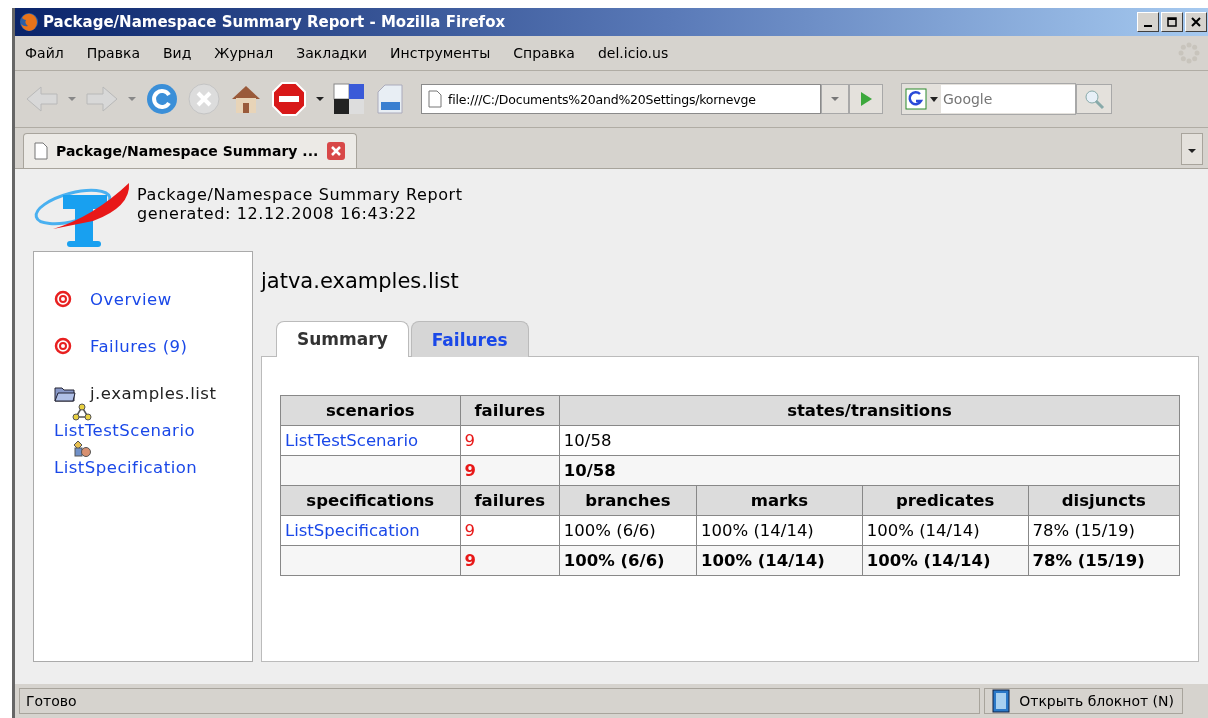 This screenshot has height=718, width=1208. I want to click on close-button, so click(1196, 22).